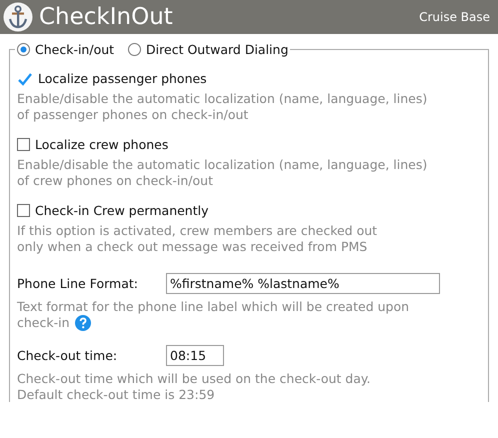 The height and width of the screenshot is (438, 498). I want to click on checkbox: Localize passenger phones, so click(112, 78).